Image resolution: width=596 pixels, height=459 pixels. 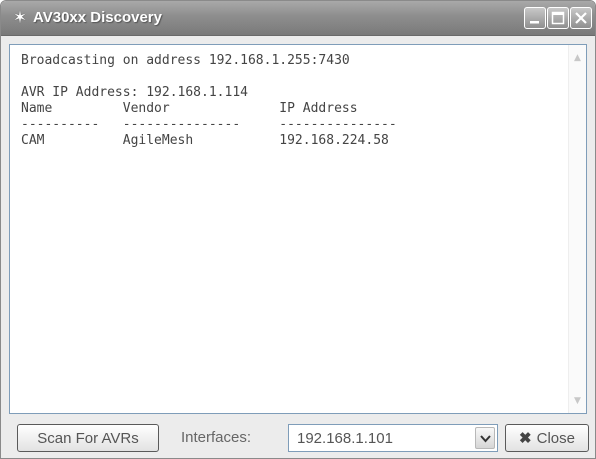 I want to click on minimize-button, so click(x=535, y=18).